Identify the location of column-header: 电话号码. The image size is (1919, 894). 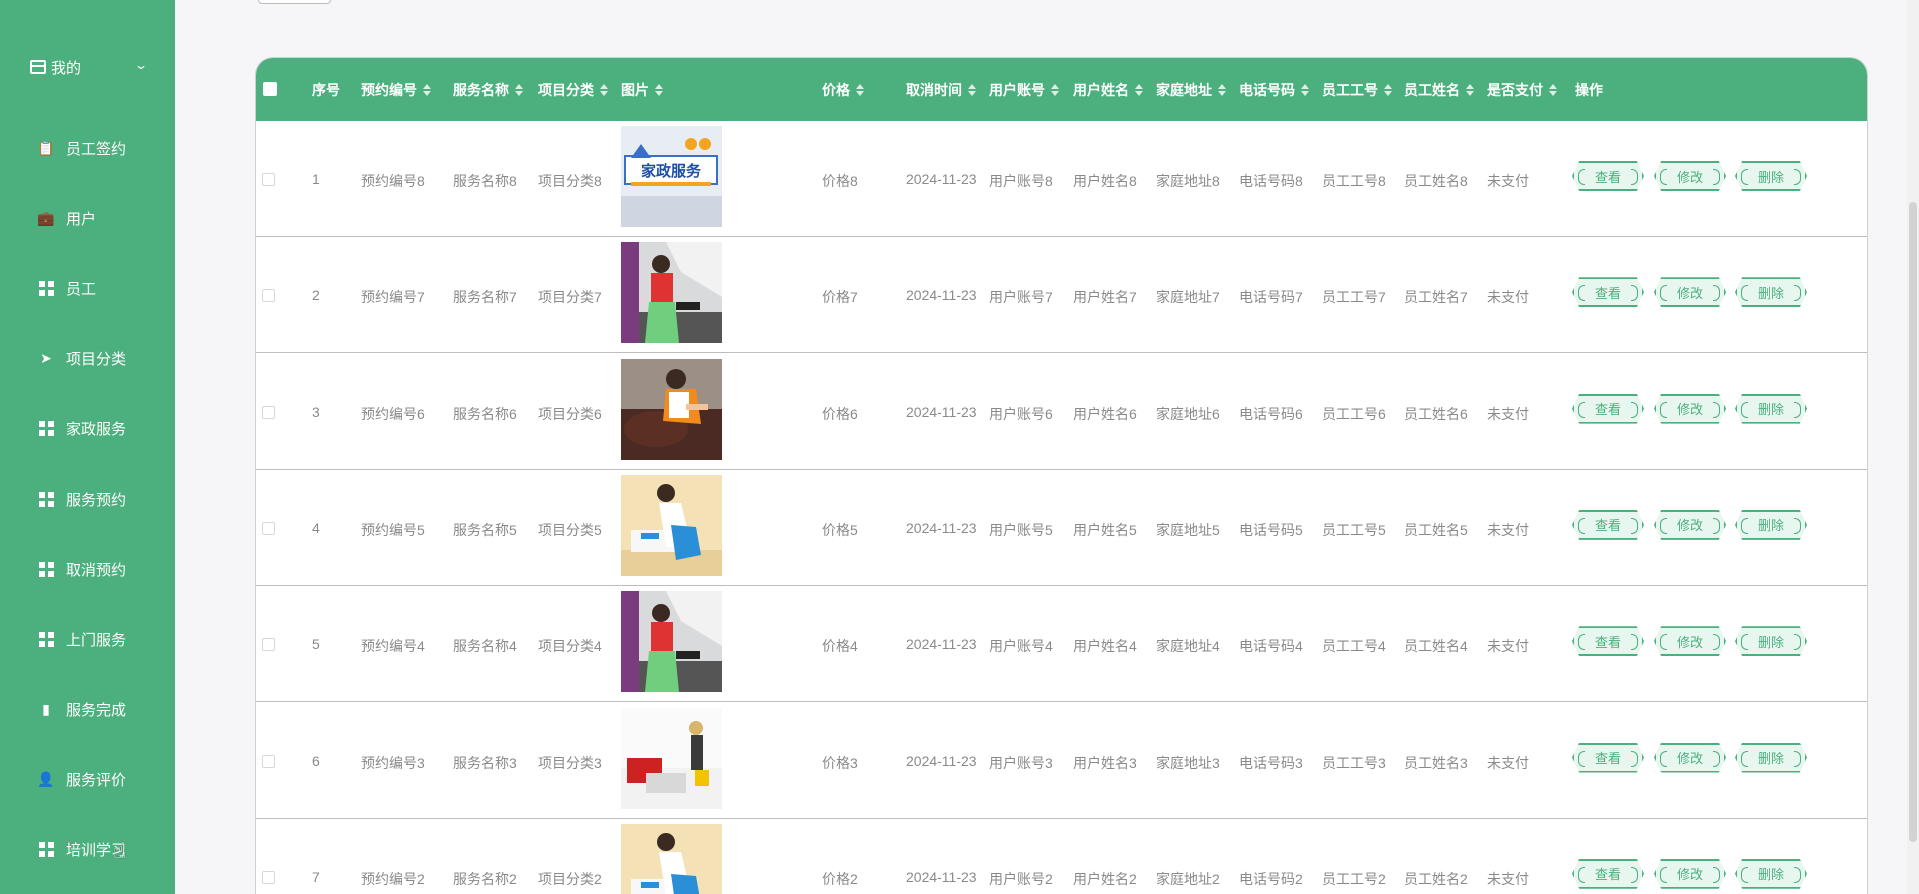
(1274, 90).